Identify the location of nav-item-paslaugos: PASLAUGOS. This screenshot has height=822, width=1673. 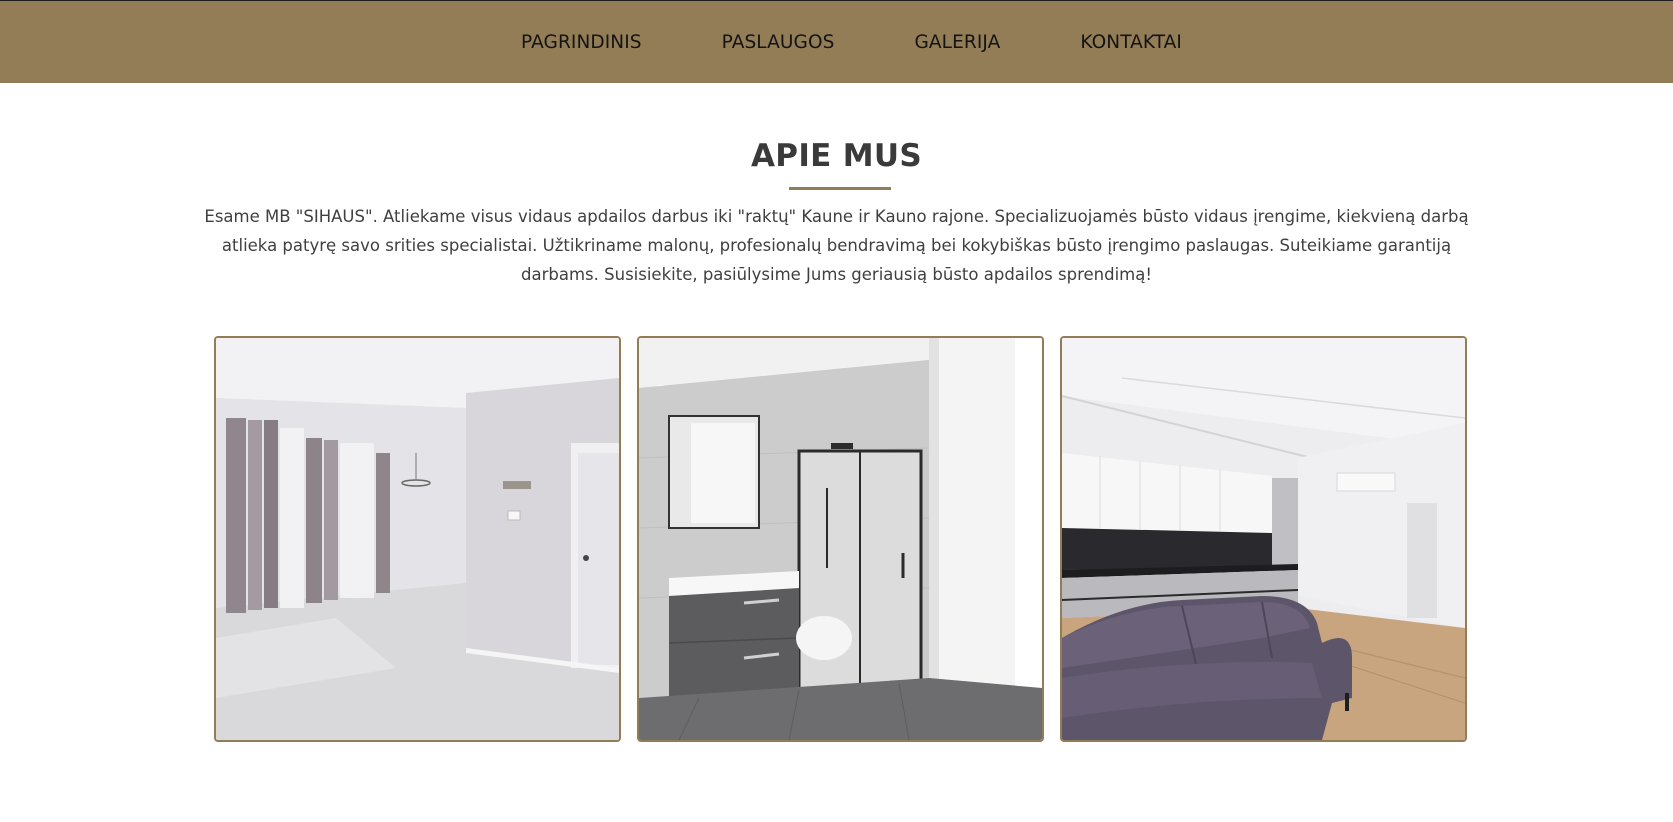
(778, 42).